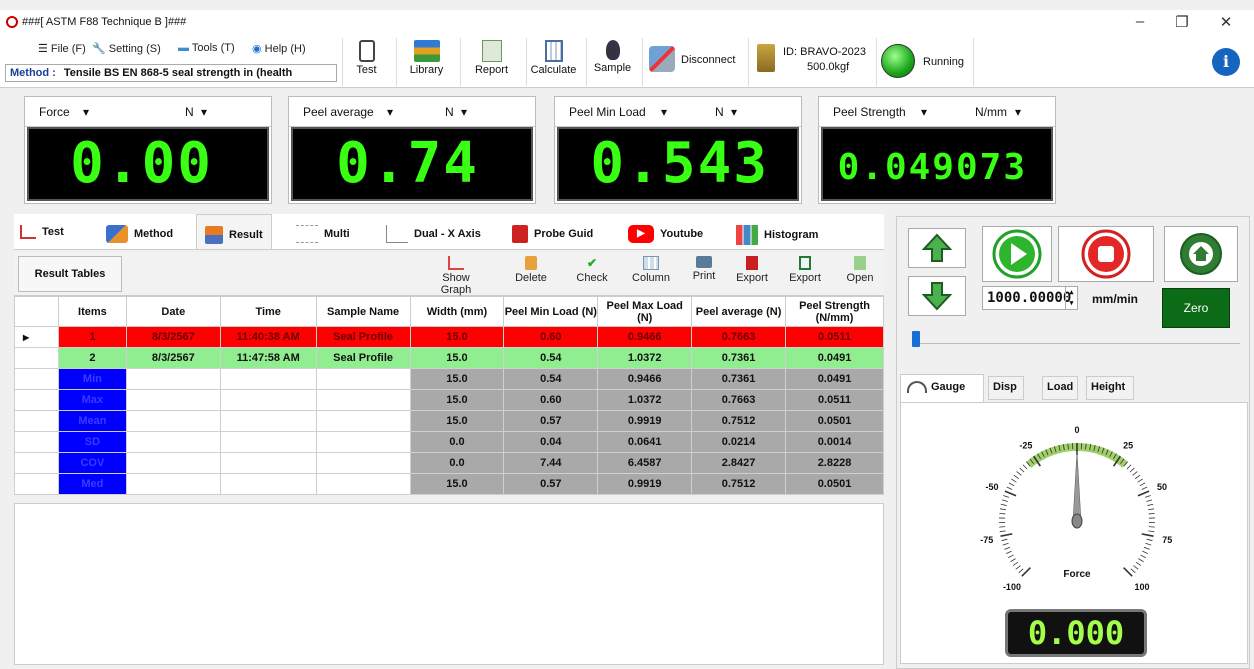  Describe the element at coordinates (1226, 23) in the screenshot. I see `close-button: ✕` at that location.